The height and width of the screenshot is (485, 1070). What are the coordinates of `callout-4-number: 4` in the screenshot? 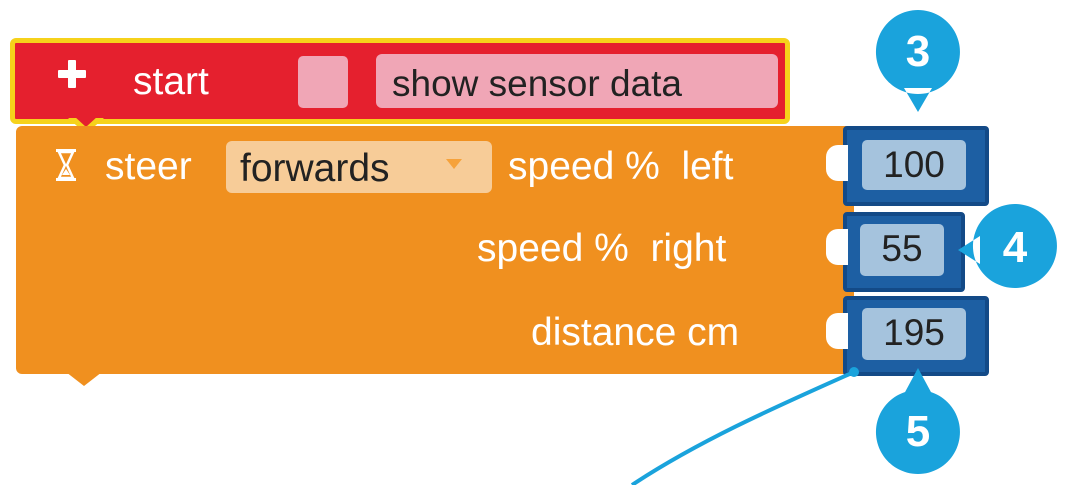 It's located at (1015, 247).